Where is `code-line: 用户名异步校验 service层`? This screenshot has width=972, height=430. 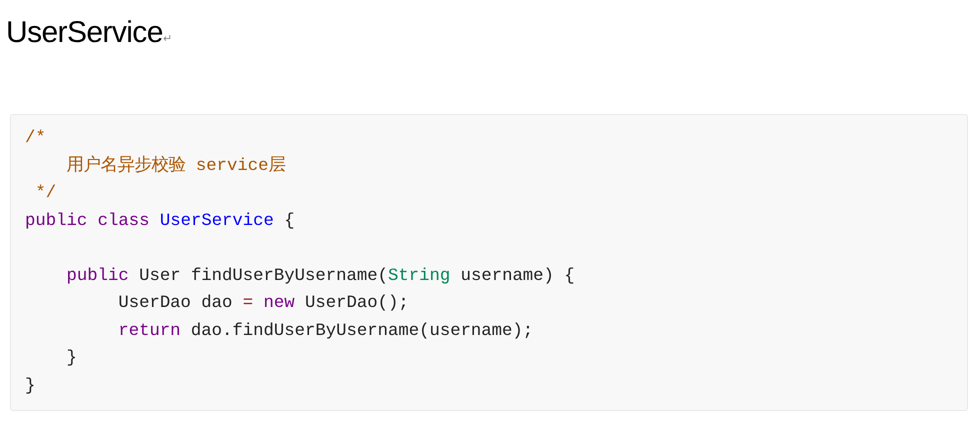 code-line: 用户名异步校验 service层 is located at coordinates (175, 166).